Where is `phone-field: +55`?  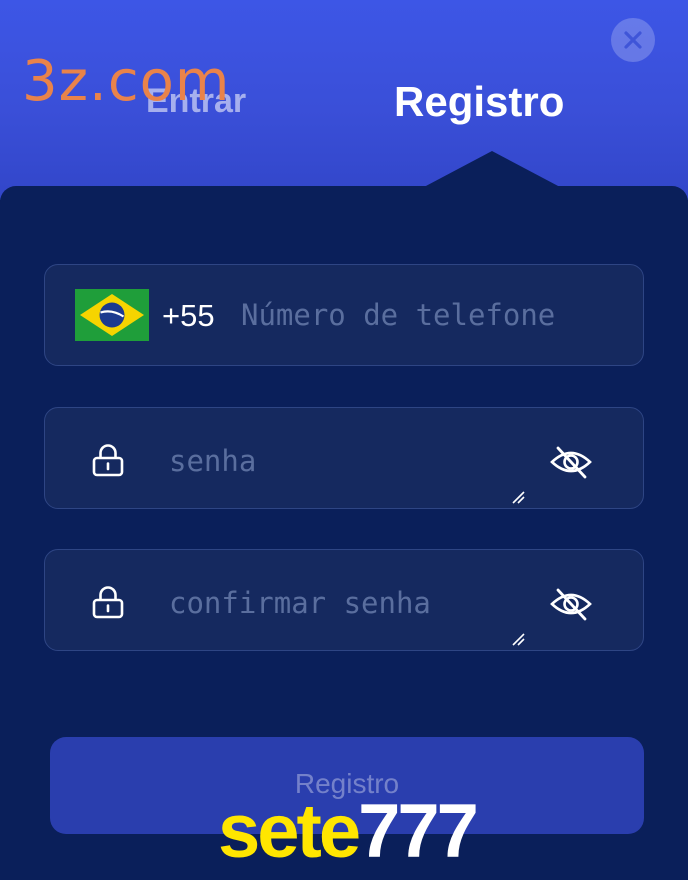 phone-field: +55 is located at coordinates (344, 315).